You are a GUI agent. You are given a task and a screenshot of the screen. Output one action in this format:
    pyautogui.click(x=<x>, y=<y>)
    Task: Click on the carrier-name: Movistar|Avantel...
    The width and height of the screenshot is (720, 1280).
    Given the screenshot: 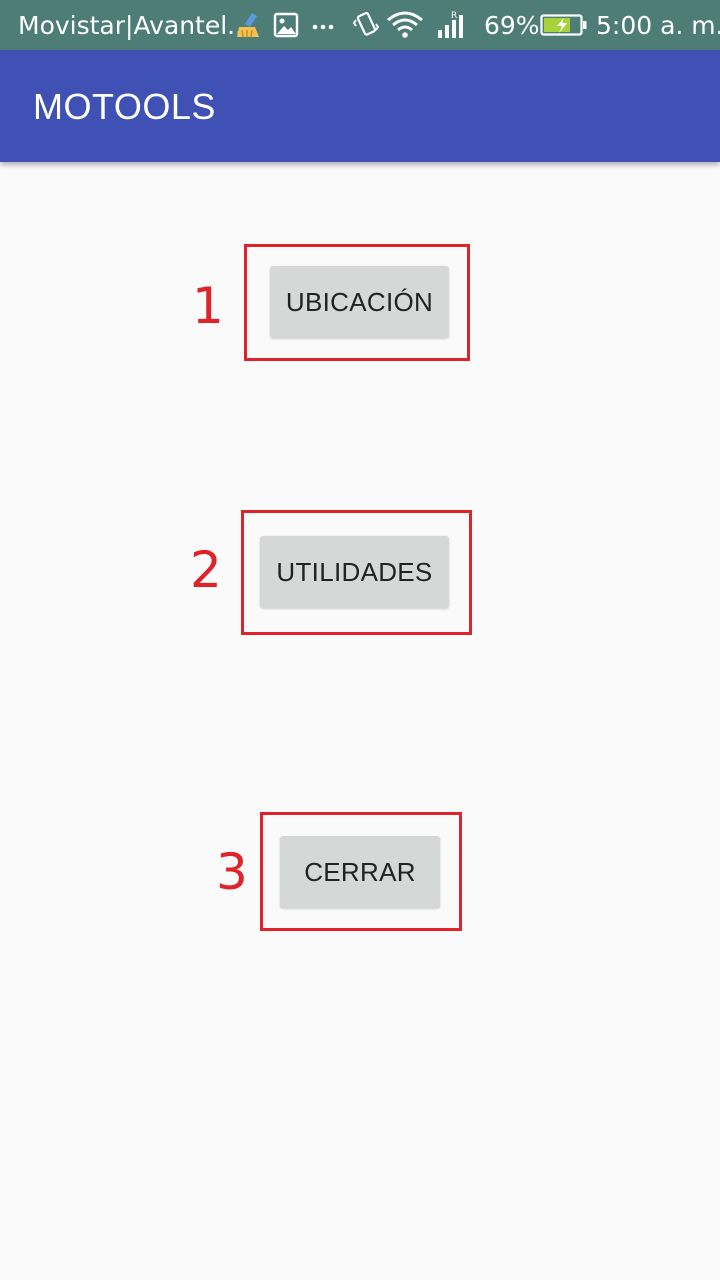 What is the action you would take?
    pyautogui.click(x=135, y=25)
    